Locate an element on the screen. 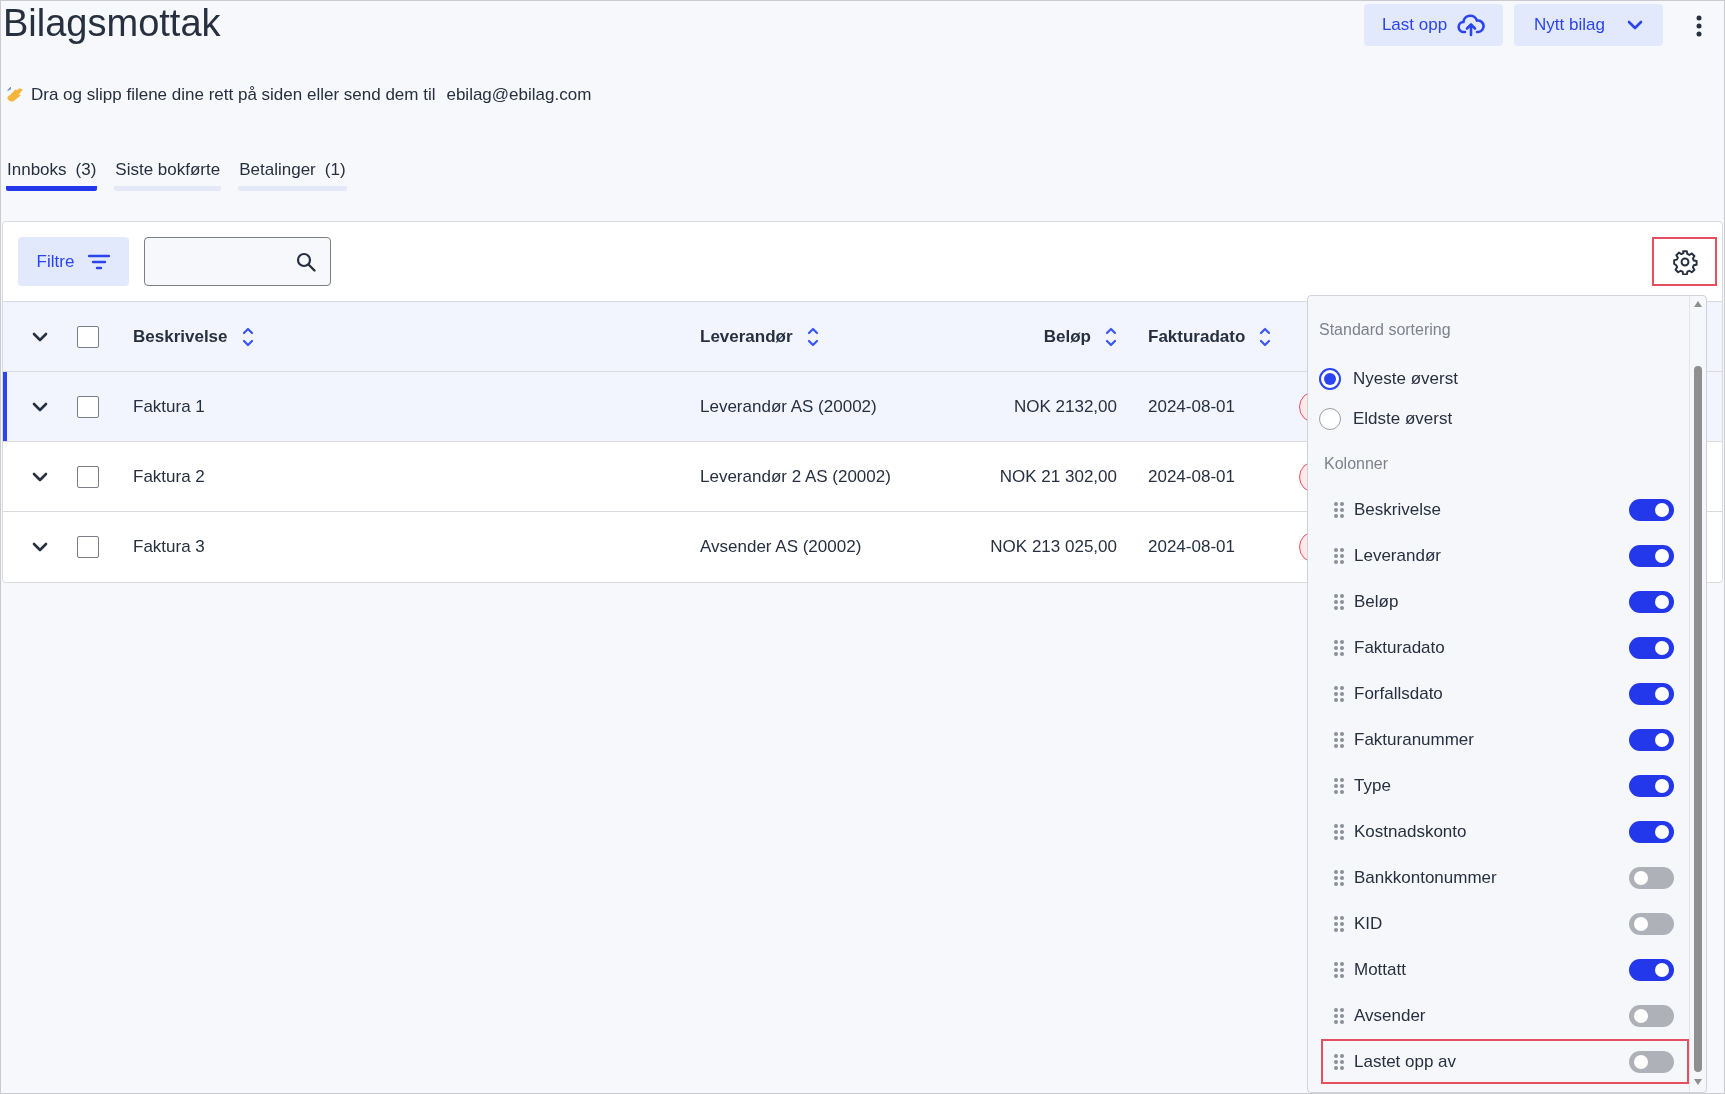 The width and height of the screenshot is (1725, 1094). radio-label: Eldste øverst is located at coordinates (1403, 419).